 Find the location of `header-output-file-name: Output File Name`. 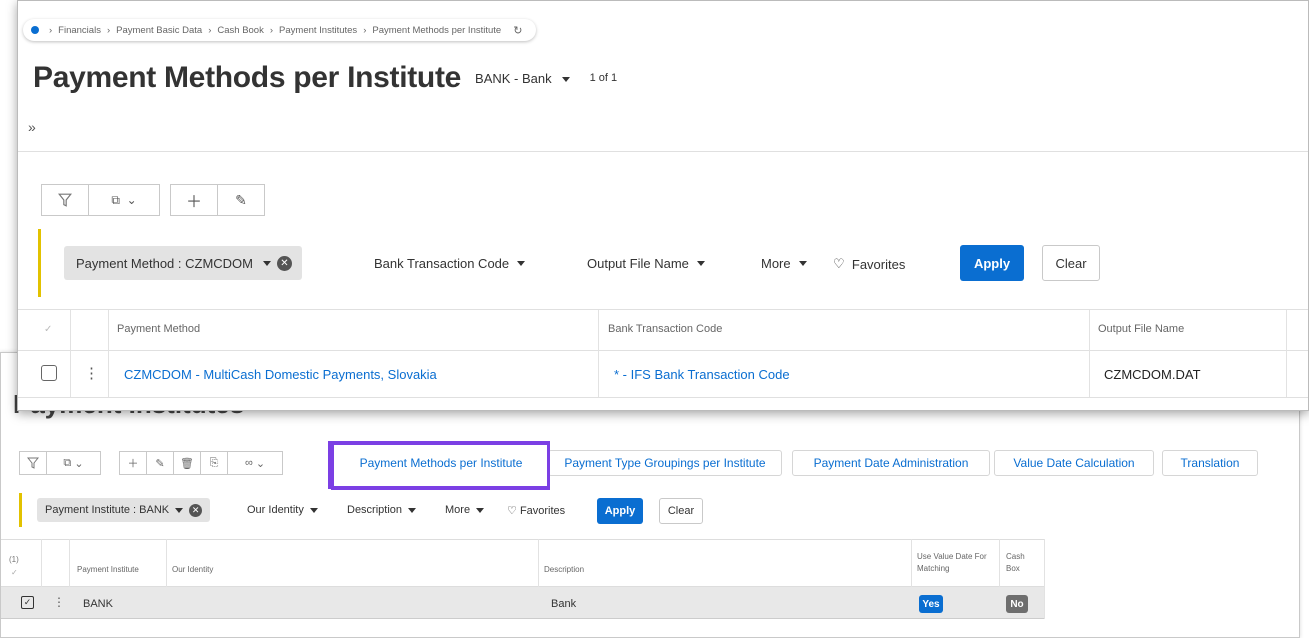

header-output-file-name: Output File Name is located at coordinates (1141, 329).